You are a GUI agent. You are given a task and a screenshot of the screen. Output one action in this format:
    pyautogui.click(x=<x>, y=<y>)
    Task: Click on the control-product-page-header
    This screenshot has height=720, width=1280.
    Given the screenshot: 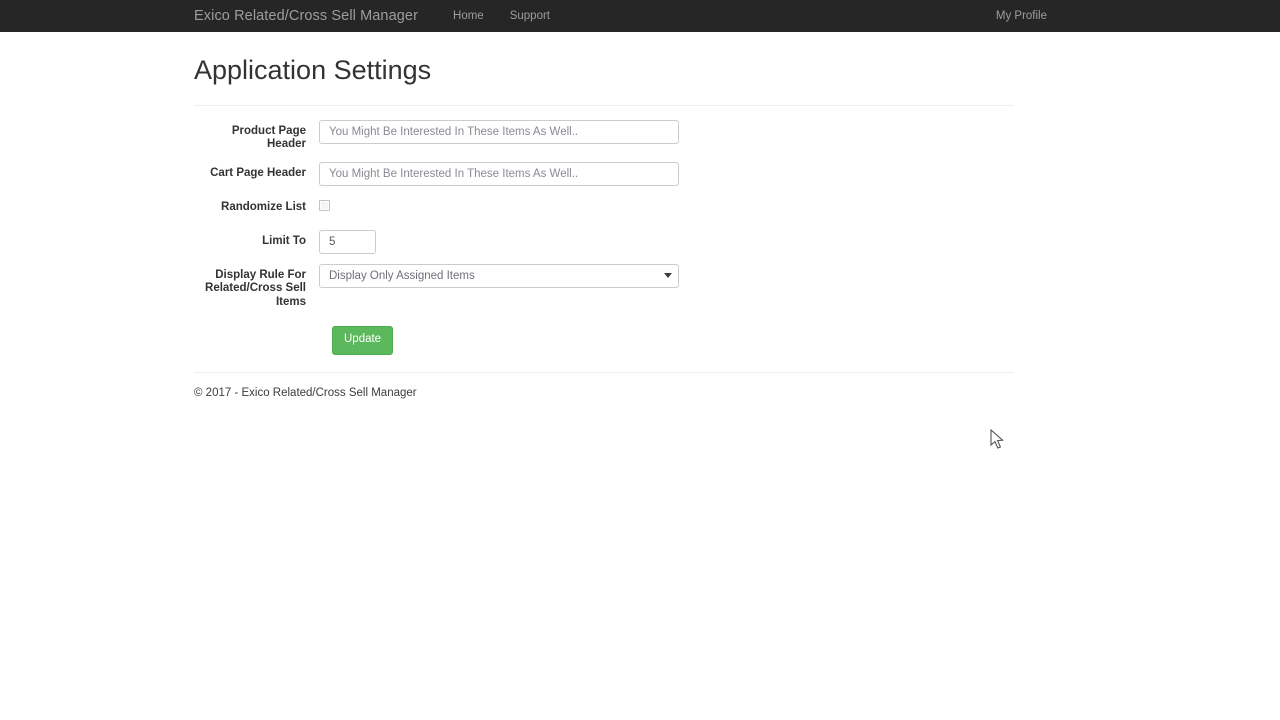 What is the action you would take?
    pyautogui.click(x=666, y=131)
    